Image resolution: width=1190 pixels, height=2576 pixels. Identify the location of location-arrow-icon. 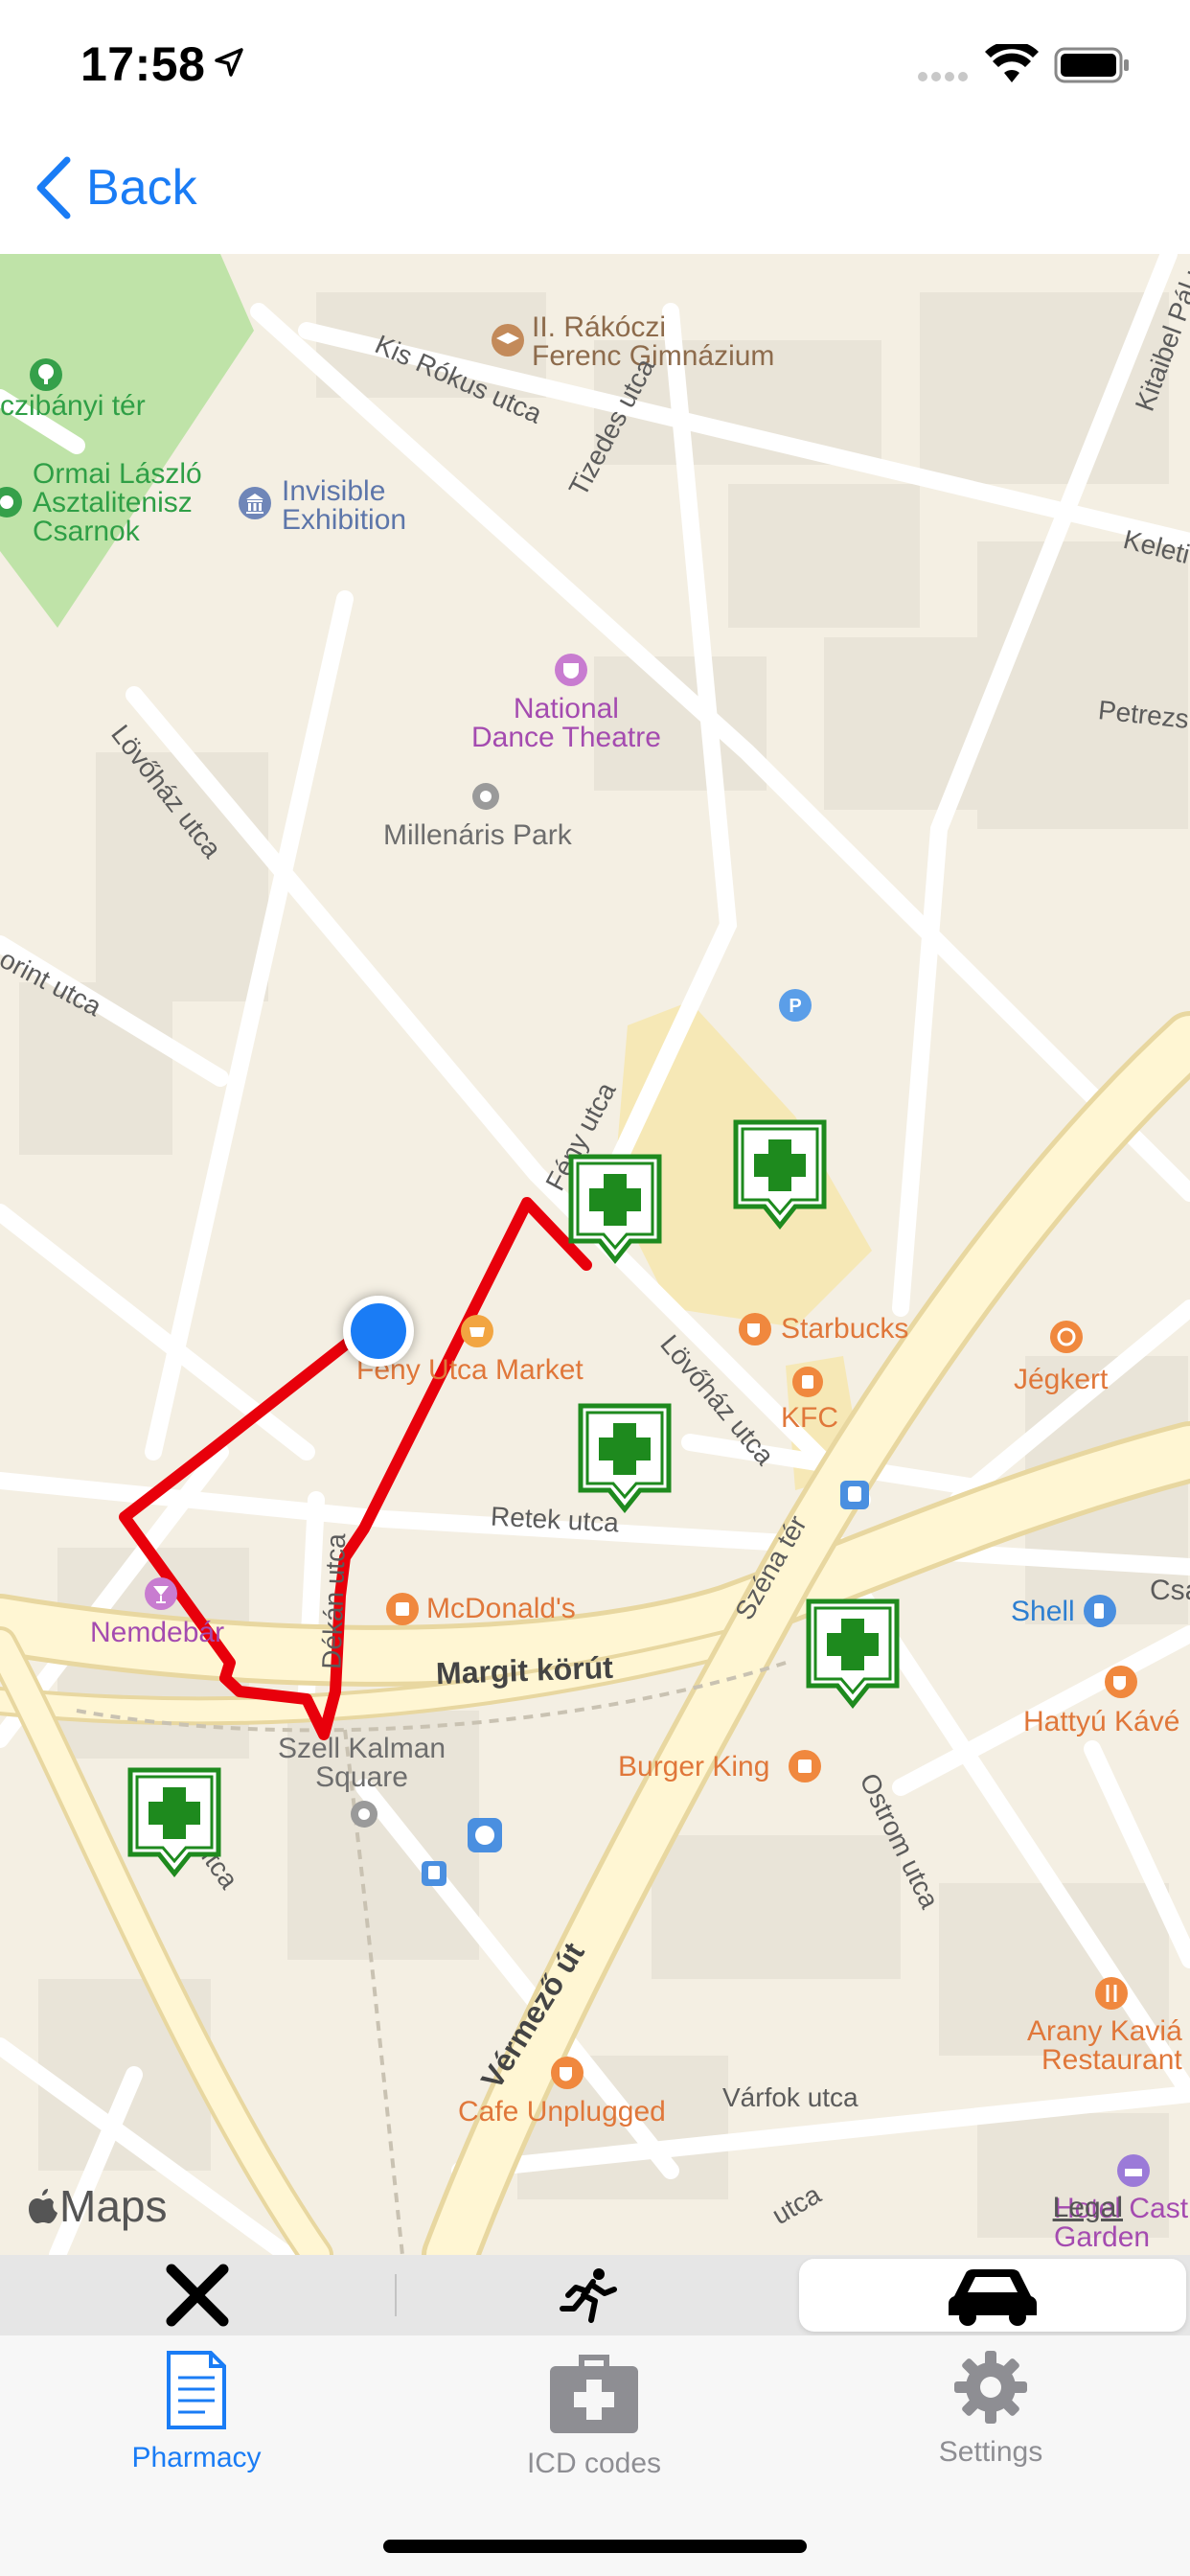
(229, 63).